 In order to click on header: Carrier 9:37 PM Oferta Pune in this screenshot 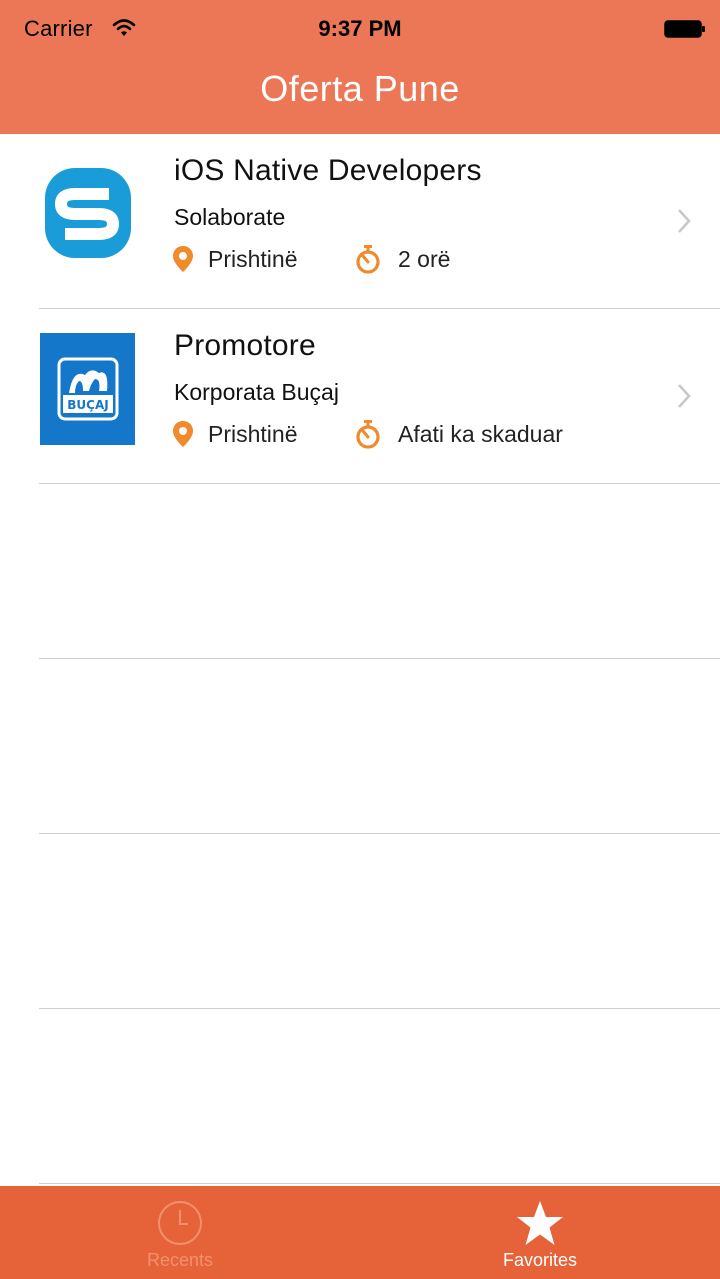, I will do `click(360, 67)`.